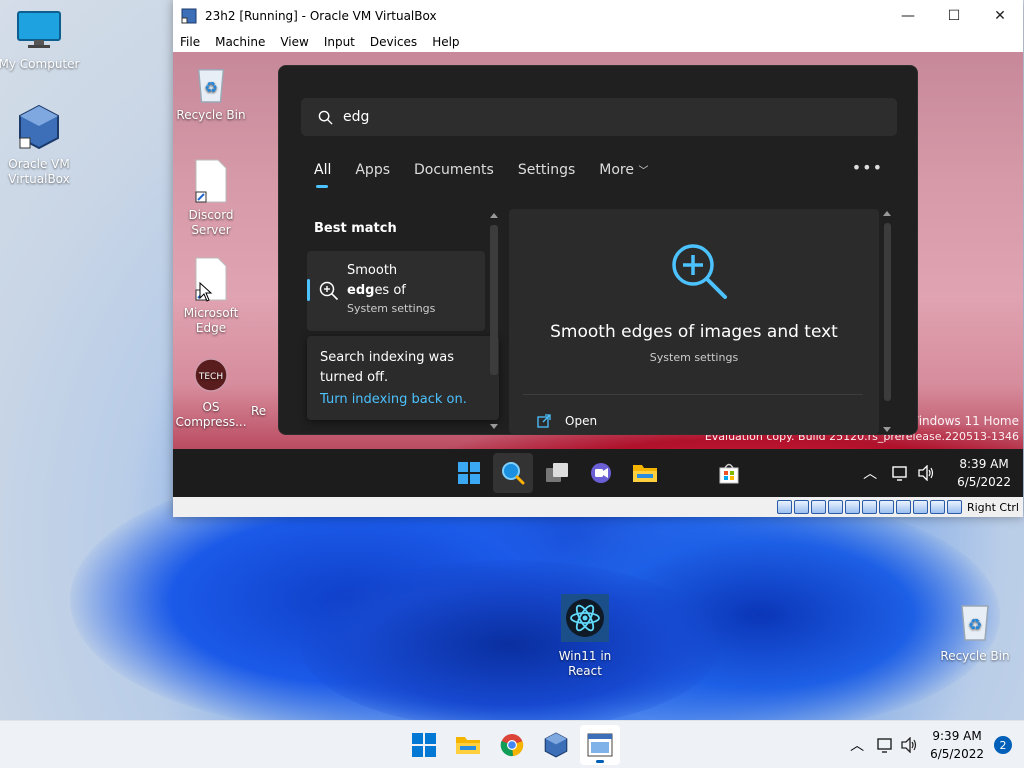 The width and height of the screenshot is (1024, 768). I want to click on guest-icon-label: Recycle Bin, so click(211, 115).